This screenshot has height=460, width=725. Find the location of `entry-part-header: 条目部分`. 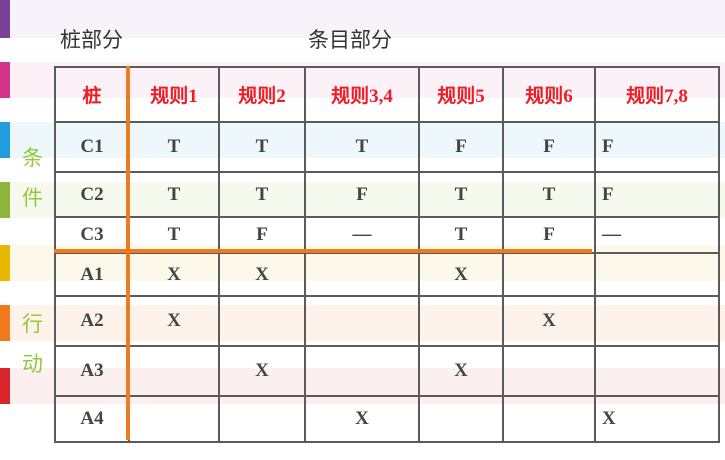

entry-part-header: 条目部分 is located at coordinates (350, 40).